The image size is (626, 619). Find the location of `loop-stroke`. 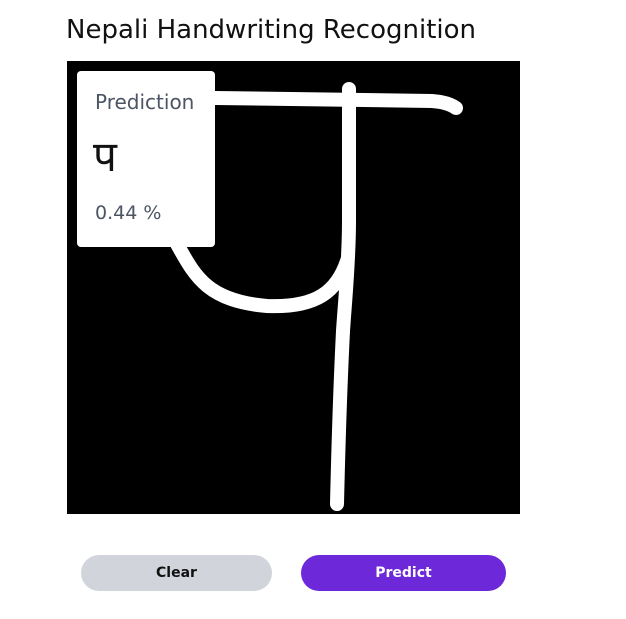

loop-stroke is located at coordinates (262, 275).